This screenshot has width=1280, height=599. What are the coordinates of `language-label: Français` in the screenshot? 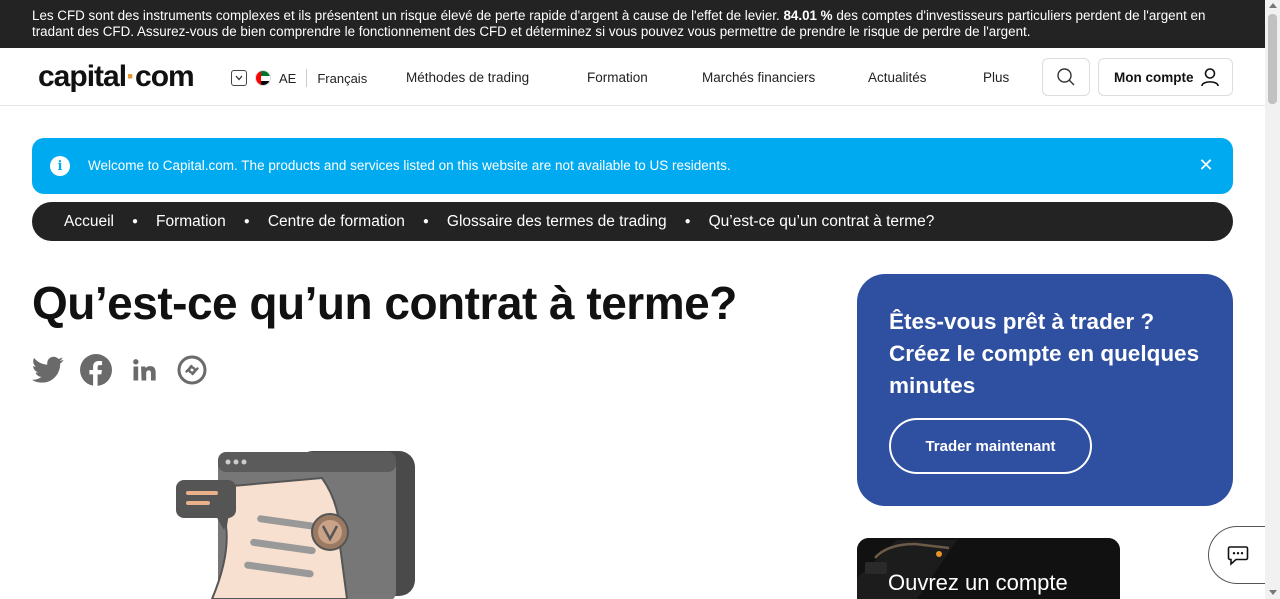 It's located at (342, 78).